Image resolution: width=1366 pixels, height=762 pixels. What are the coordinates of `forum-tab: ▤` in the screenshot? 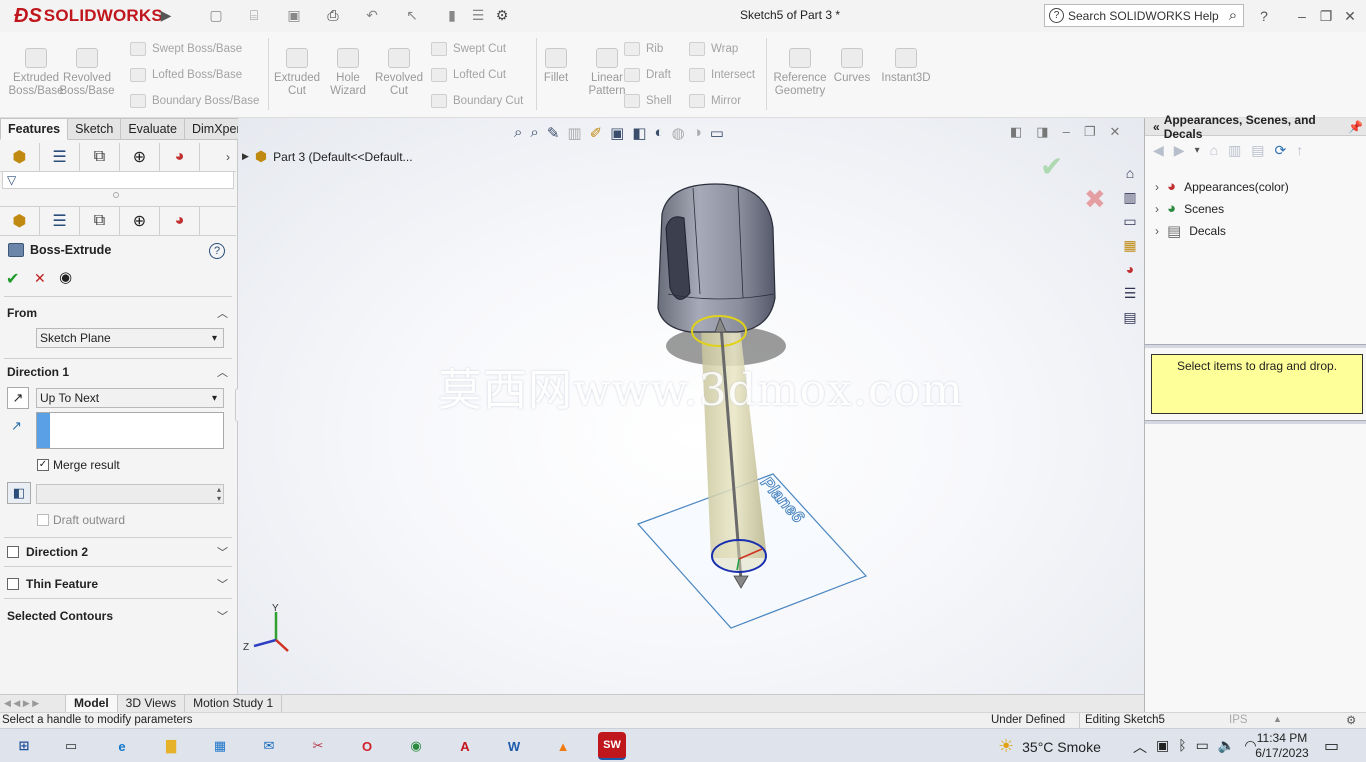 It's located at (1130, 317).